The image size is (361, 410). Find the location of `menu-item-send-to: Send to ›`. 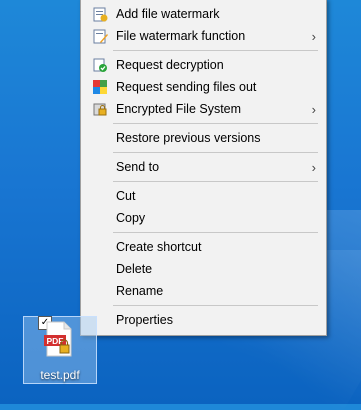

menu-item-send-to: Send to › is located at coordinates (203, 167).